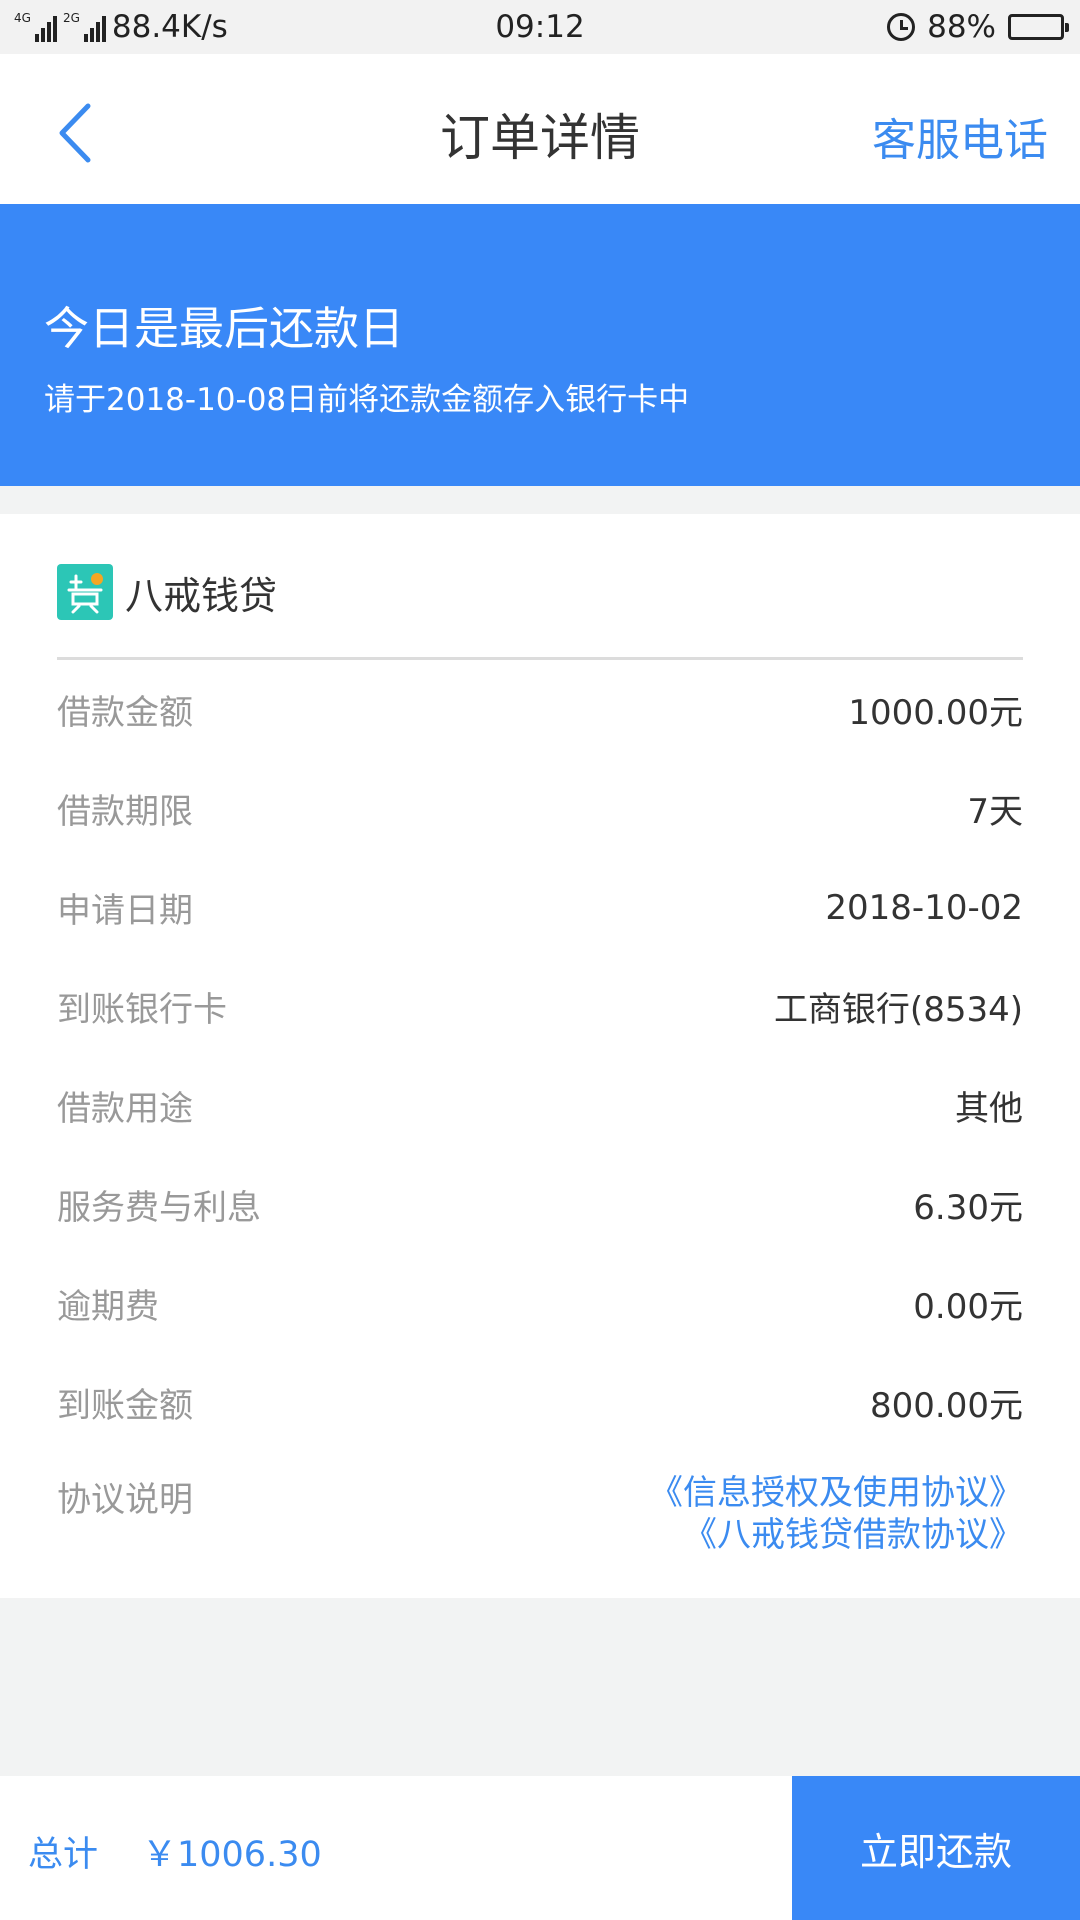 The width and height of the screenshot is (1080, 1920). What do you see at coordinates (35, 27) in the screenshot?
I see `signal-icon: 4G` at bounding box center [35, 27].